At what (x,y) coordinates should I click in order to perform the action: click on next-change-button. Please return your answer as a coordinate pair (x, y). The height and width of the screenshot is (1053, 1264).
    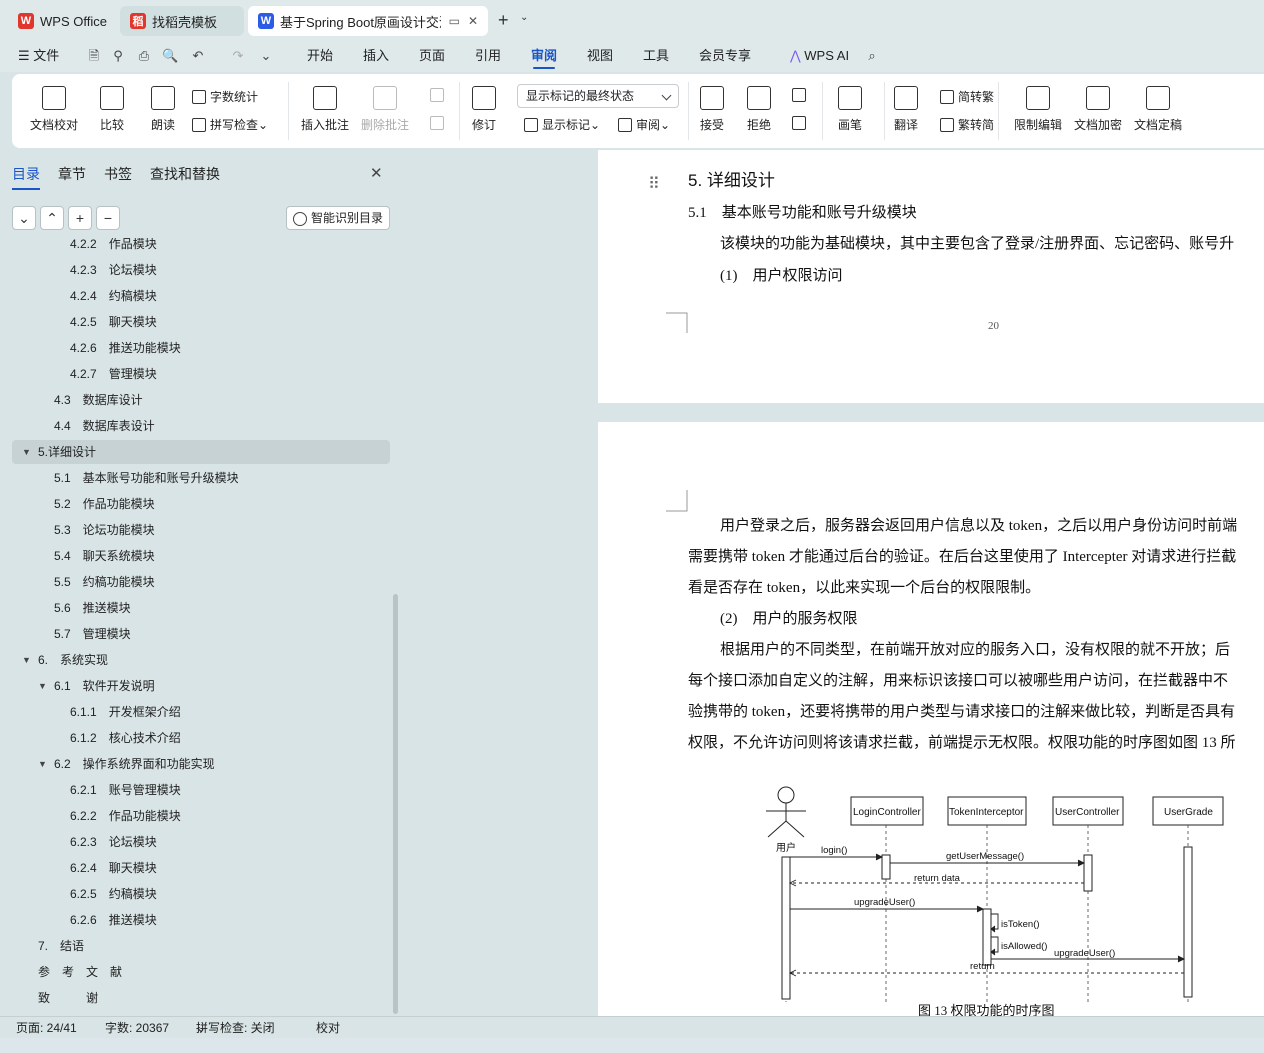
    Looking at the image, I should click on (801, 123).